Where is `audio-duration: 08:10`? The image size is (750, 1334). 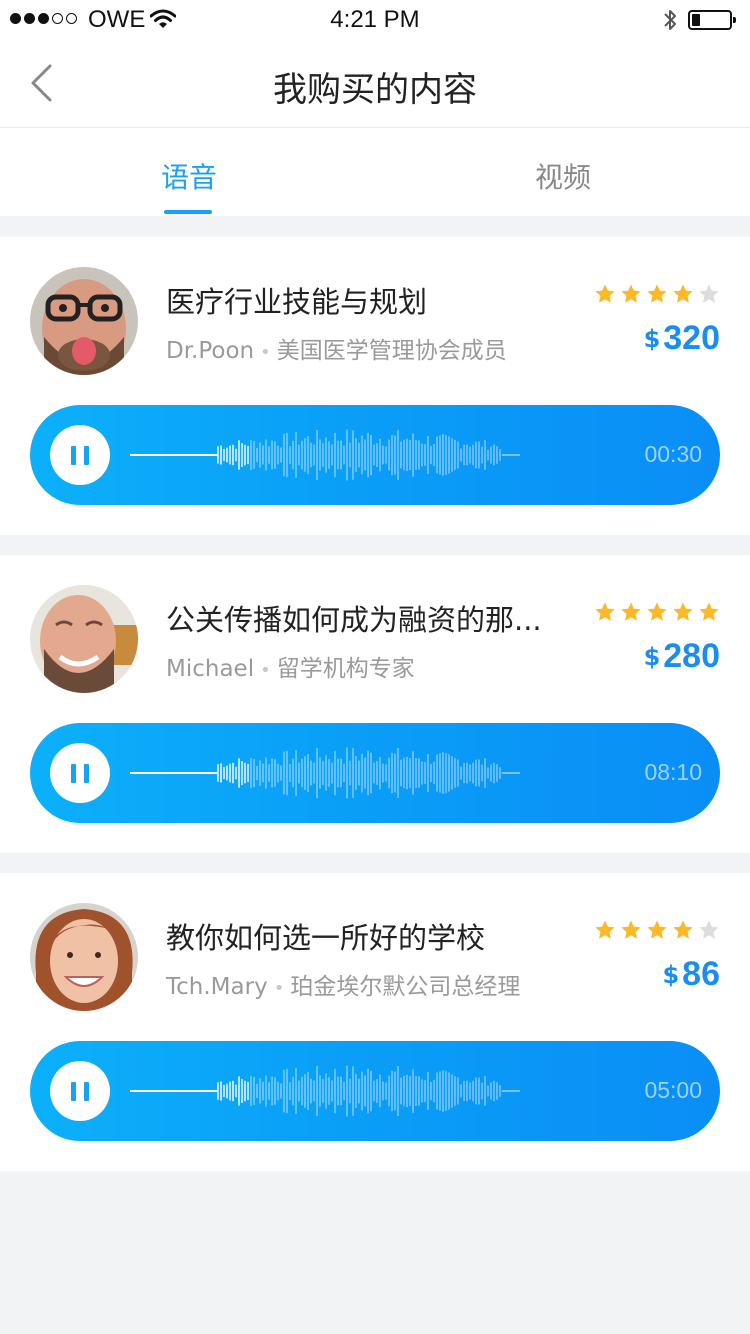 audio-duration: 08:10 is located at coordinates (673, 772).